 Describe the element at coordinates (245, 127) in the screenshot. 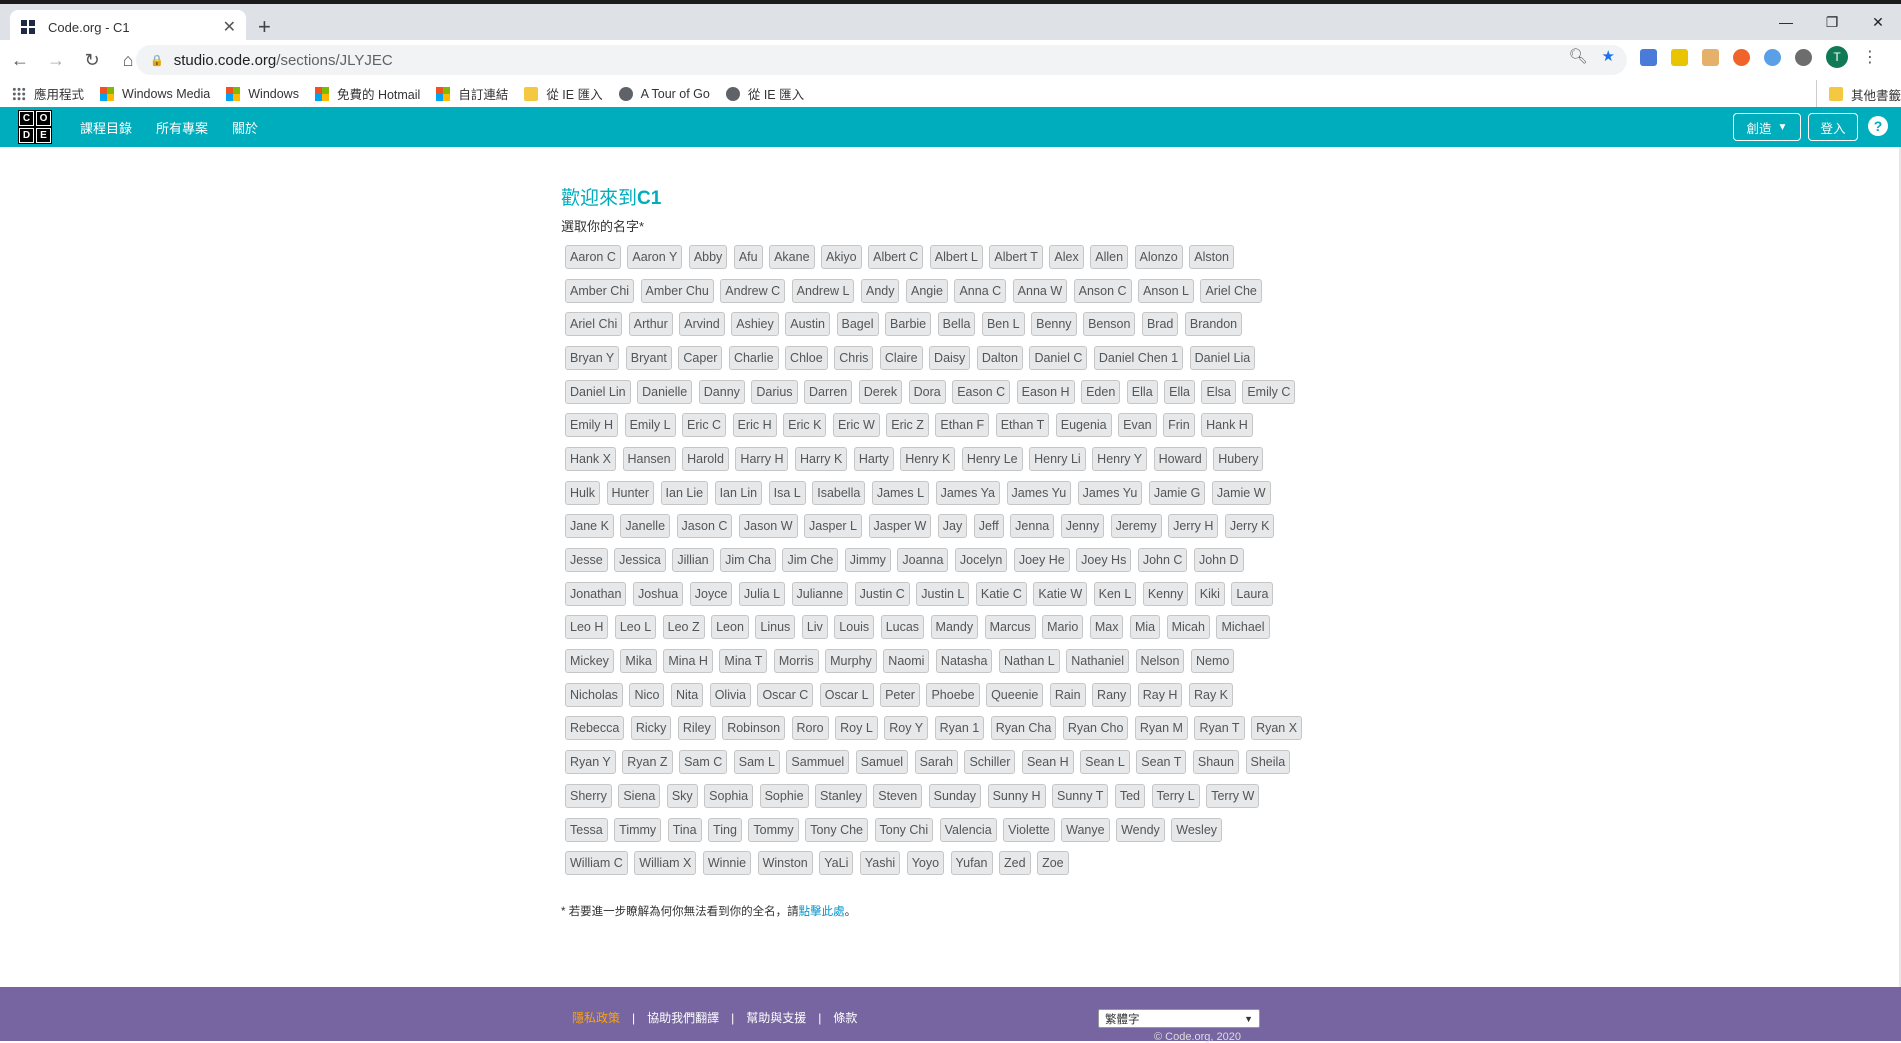

I see `nav-about: 關於` at that location.